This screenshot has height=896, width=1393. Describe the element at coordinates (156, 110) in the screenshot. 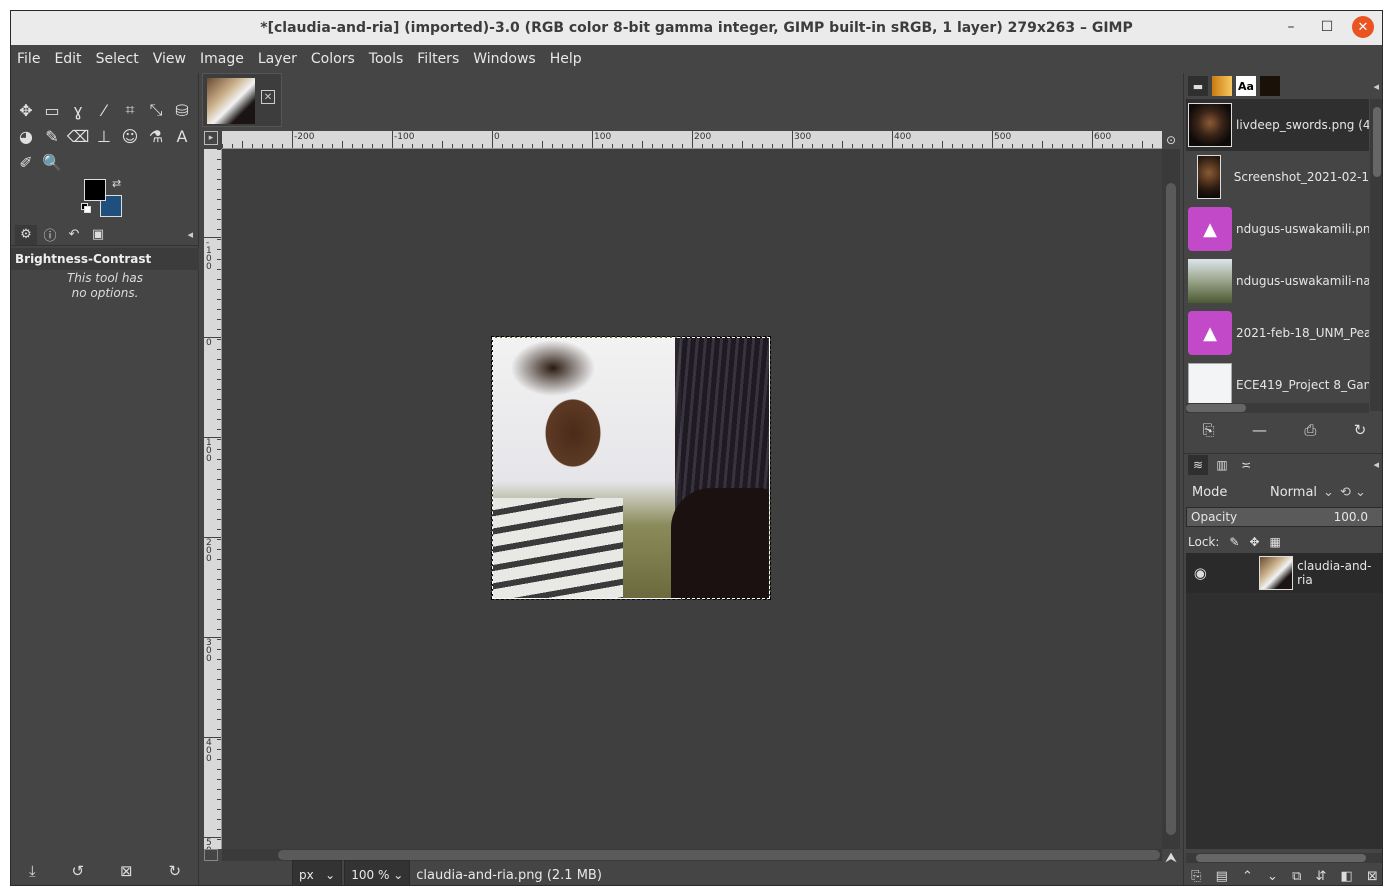

I see `transform-tool-icon: ⤡` at that location.